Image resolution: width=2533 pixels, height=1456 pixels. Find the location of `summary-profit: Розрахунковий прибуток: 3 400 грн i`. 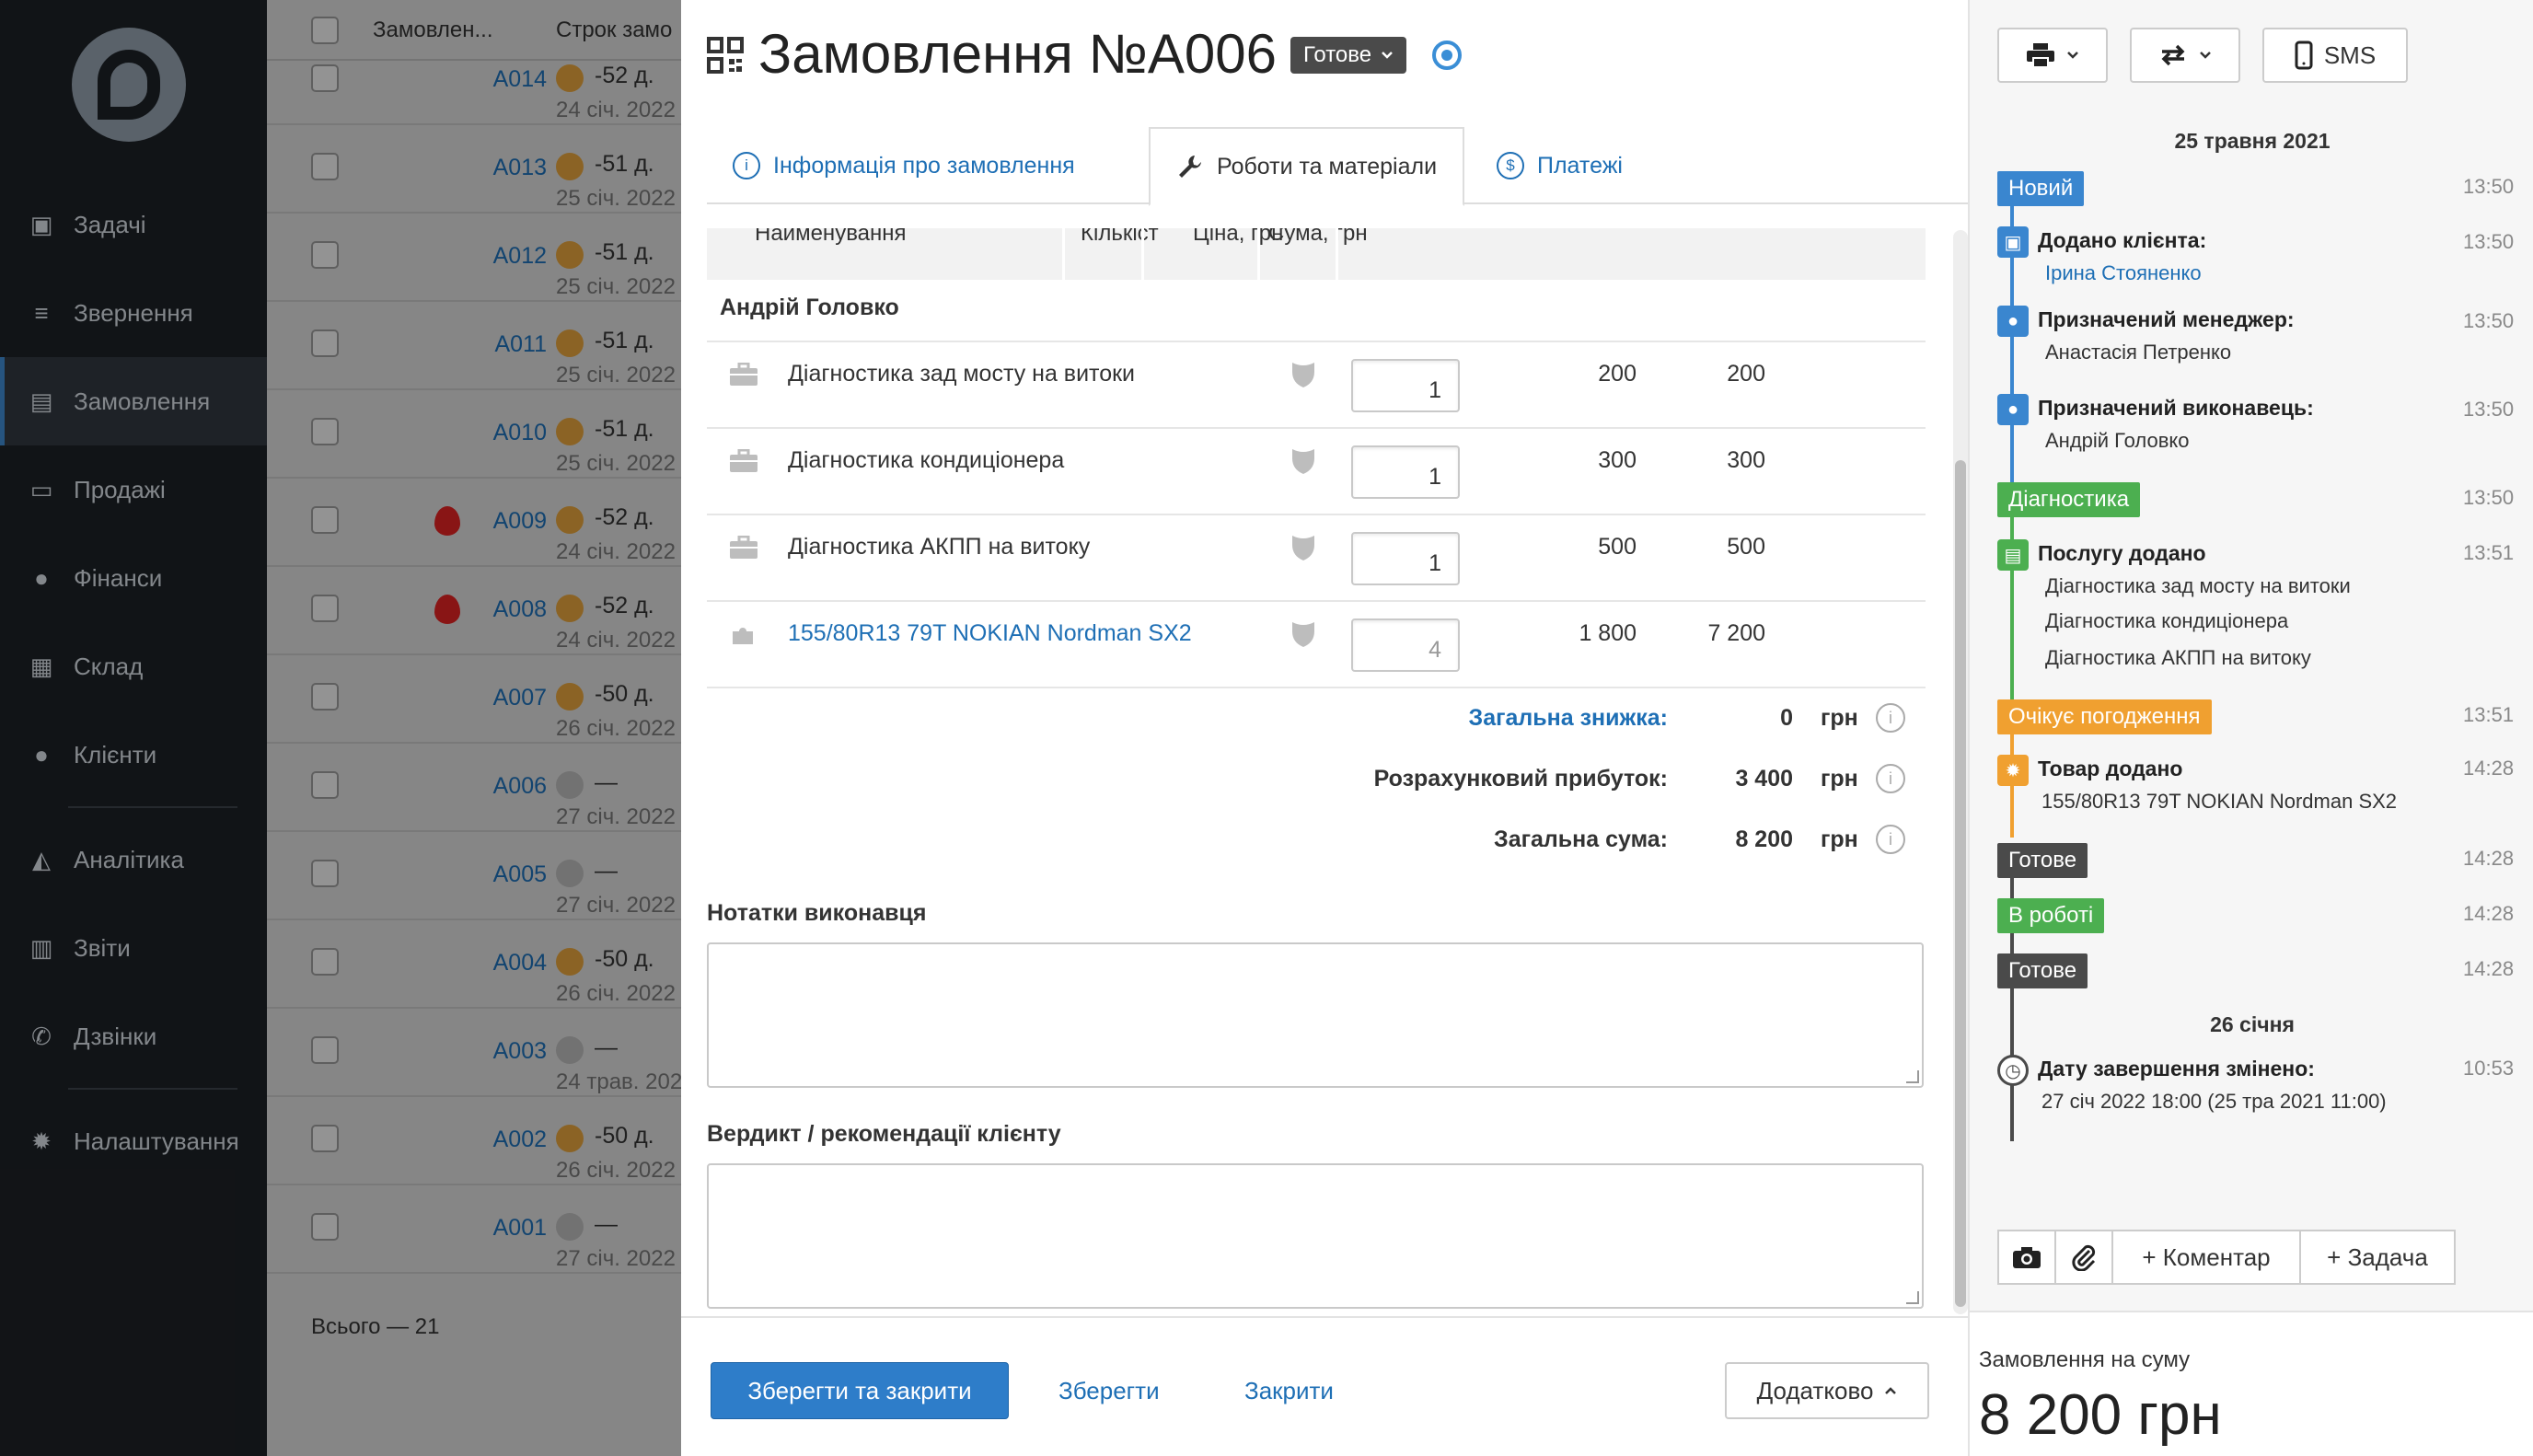

summary-profit: Розрахунковий прибуток: 3 400 грн i is located at coordinates (1316, 778).